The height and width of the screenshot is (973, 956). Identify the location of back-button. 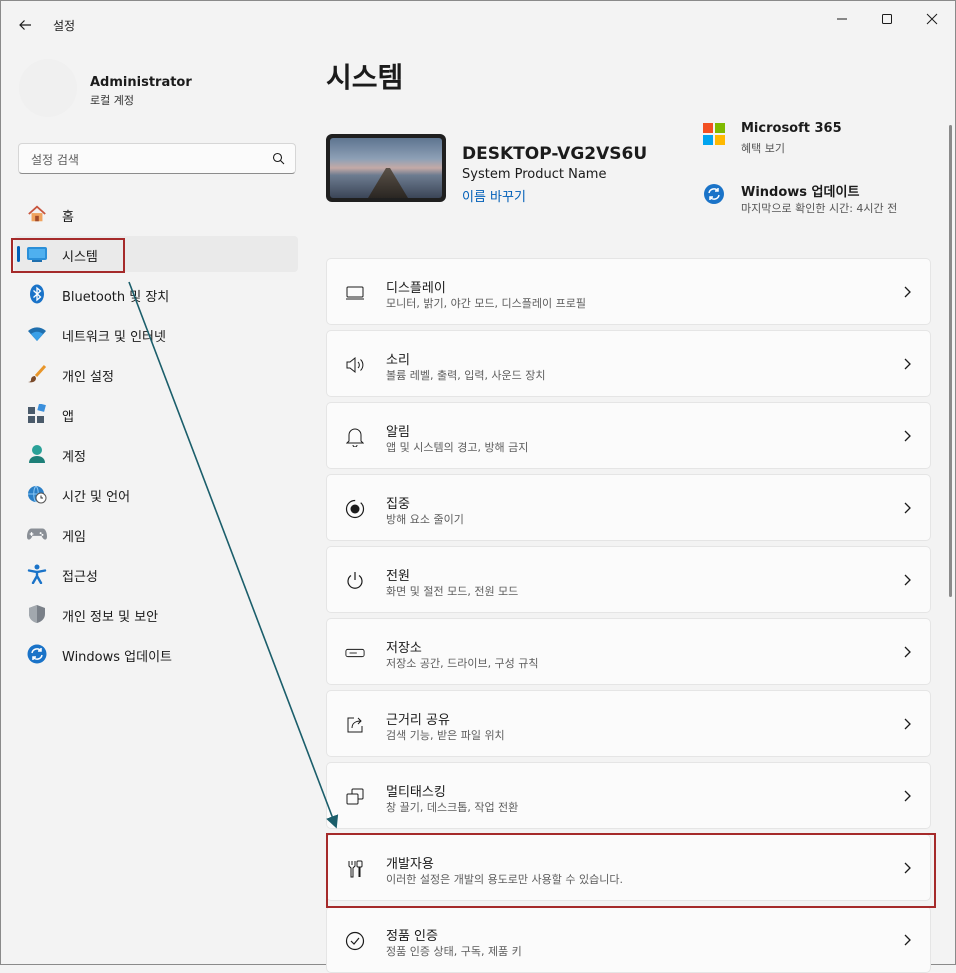
(25, 25).